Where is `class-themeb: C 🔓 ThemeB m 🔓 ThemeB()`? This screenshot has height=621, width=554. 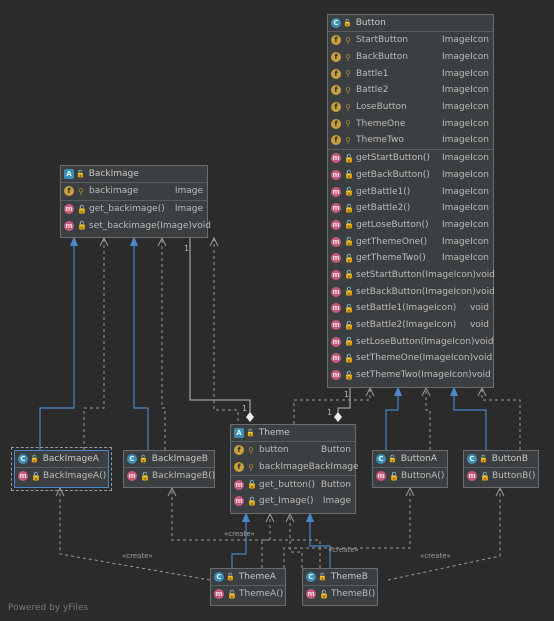
class-themeb: C 🔓 ThemeB m 🔓 ThemeB() is located at coordinates (340, 587).